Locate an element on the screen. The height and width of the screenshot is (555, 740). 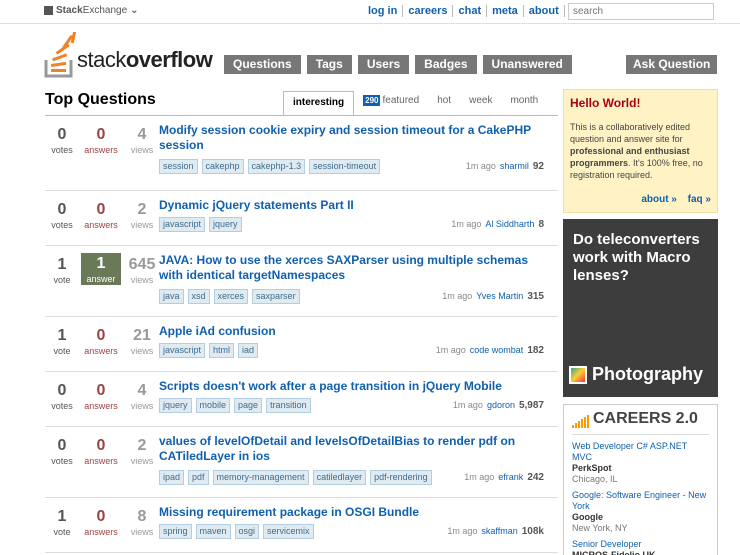
tag: memory-management is located at coordinates (260, 477).